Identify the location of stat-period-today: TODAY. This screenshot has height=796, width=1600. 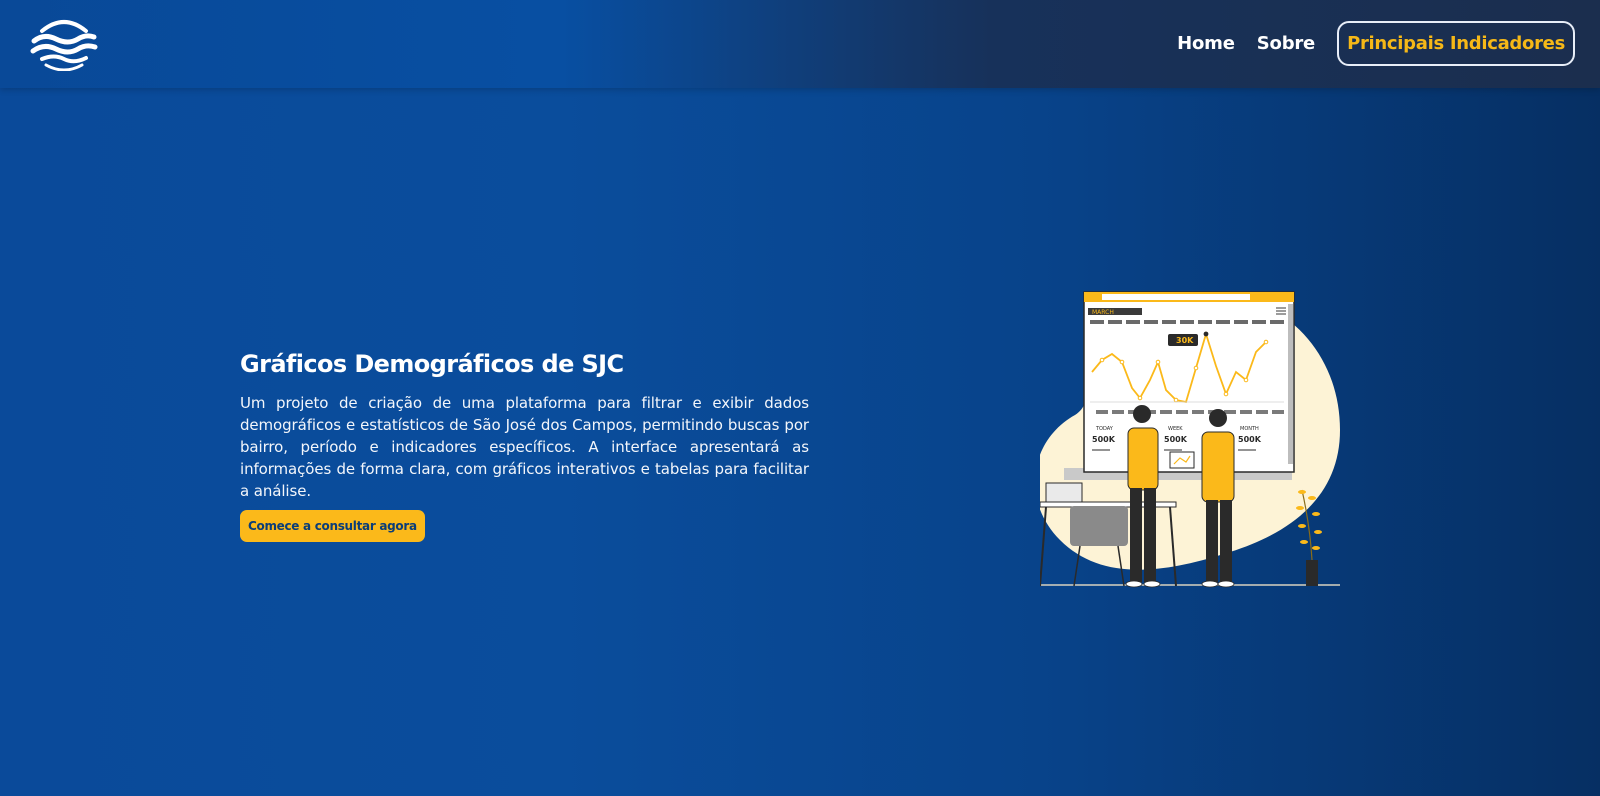
(1104, 429).